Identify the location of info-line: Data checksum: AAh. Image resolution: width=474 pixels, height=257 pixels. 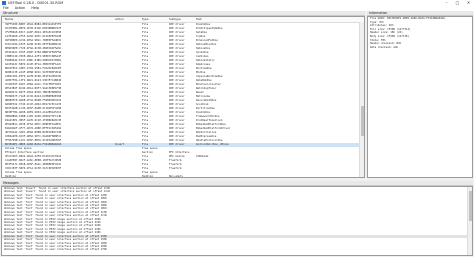
(384, 47).